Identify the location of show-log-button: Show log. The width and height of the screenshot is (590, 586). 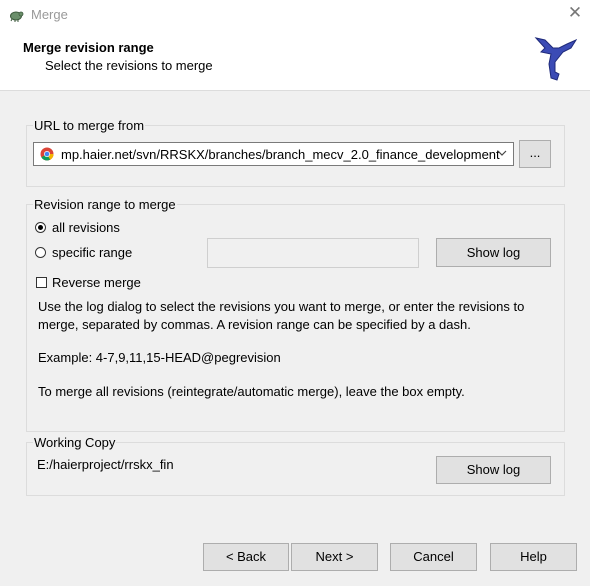
(493, 252).